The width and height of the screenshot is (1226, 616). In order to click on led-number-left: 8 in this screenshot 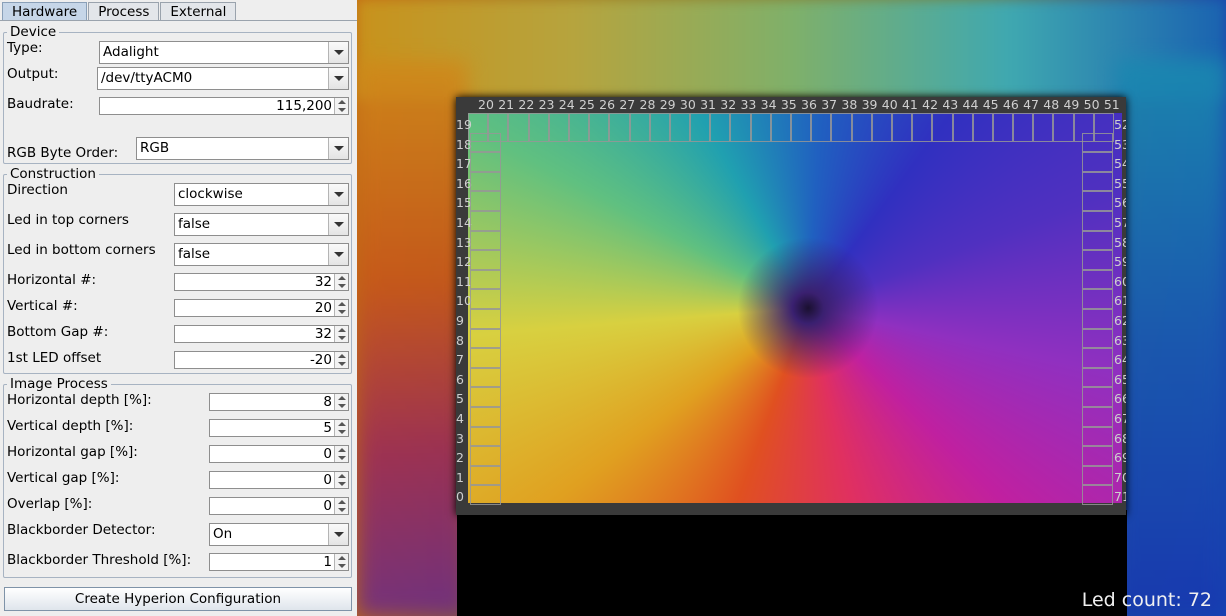, I will do `click(460, 340)`.